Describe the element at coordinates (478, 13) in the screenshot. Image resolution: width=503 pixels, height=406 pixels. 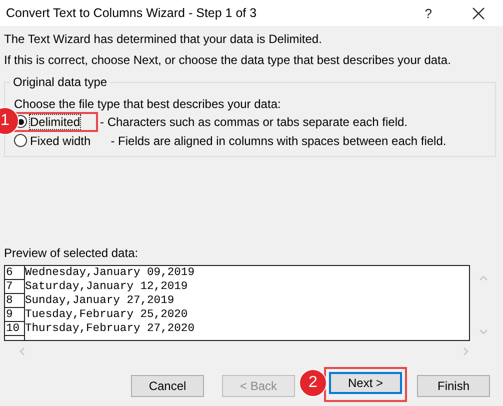
I see `close-icon` at that location.